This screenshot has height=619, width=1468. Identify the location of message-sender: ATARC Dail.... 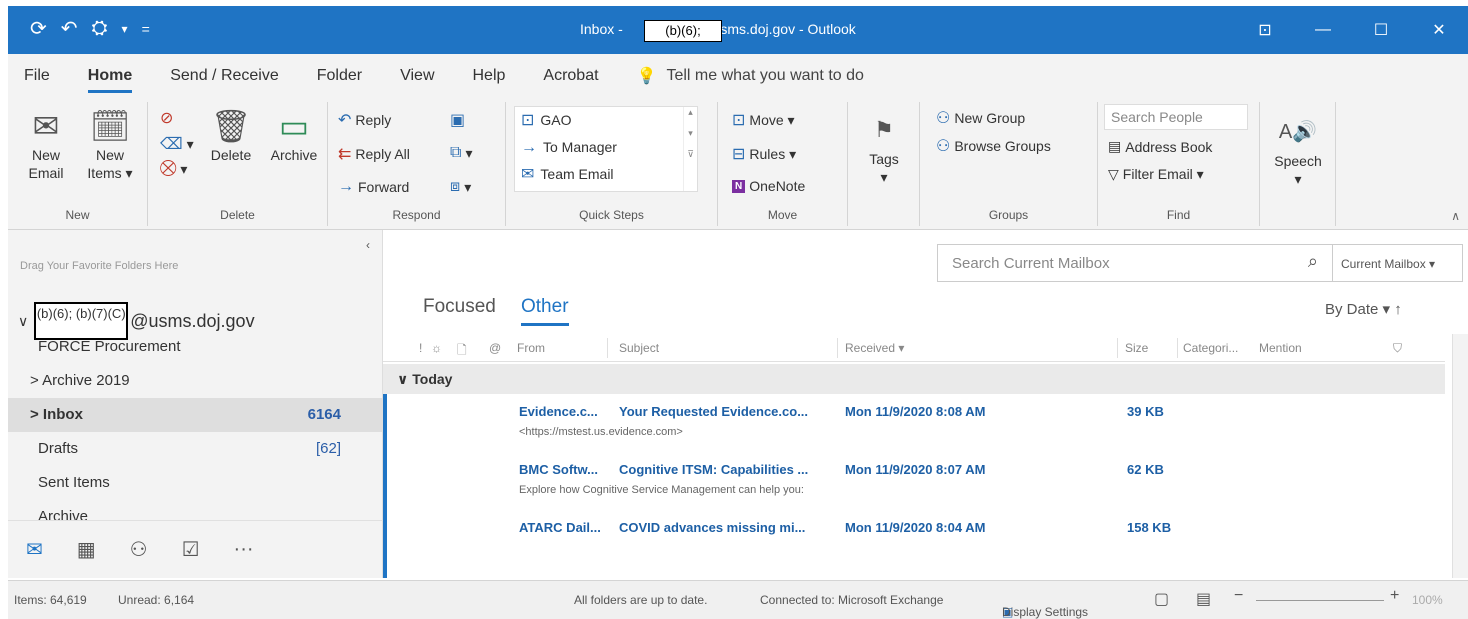
(560, 527).